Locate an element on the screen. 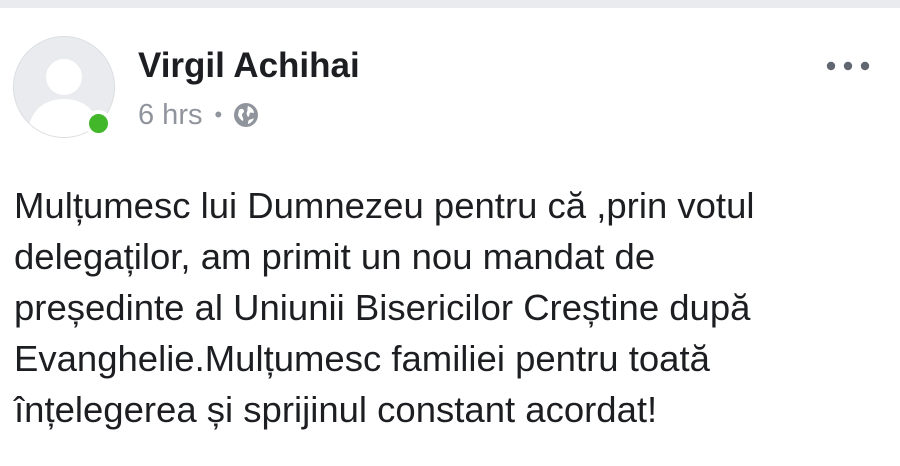 The width and height of the screenshot is (900, 466). feed-divider is located at coordinates (450, 4).